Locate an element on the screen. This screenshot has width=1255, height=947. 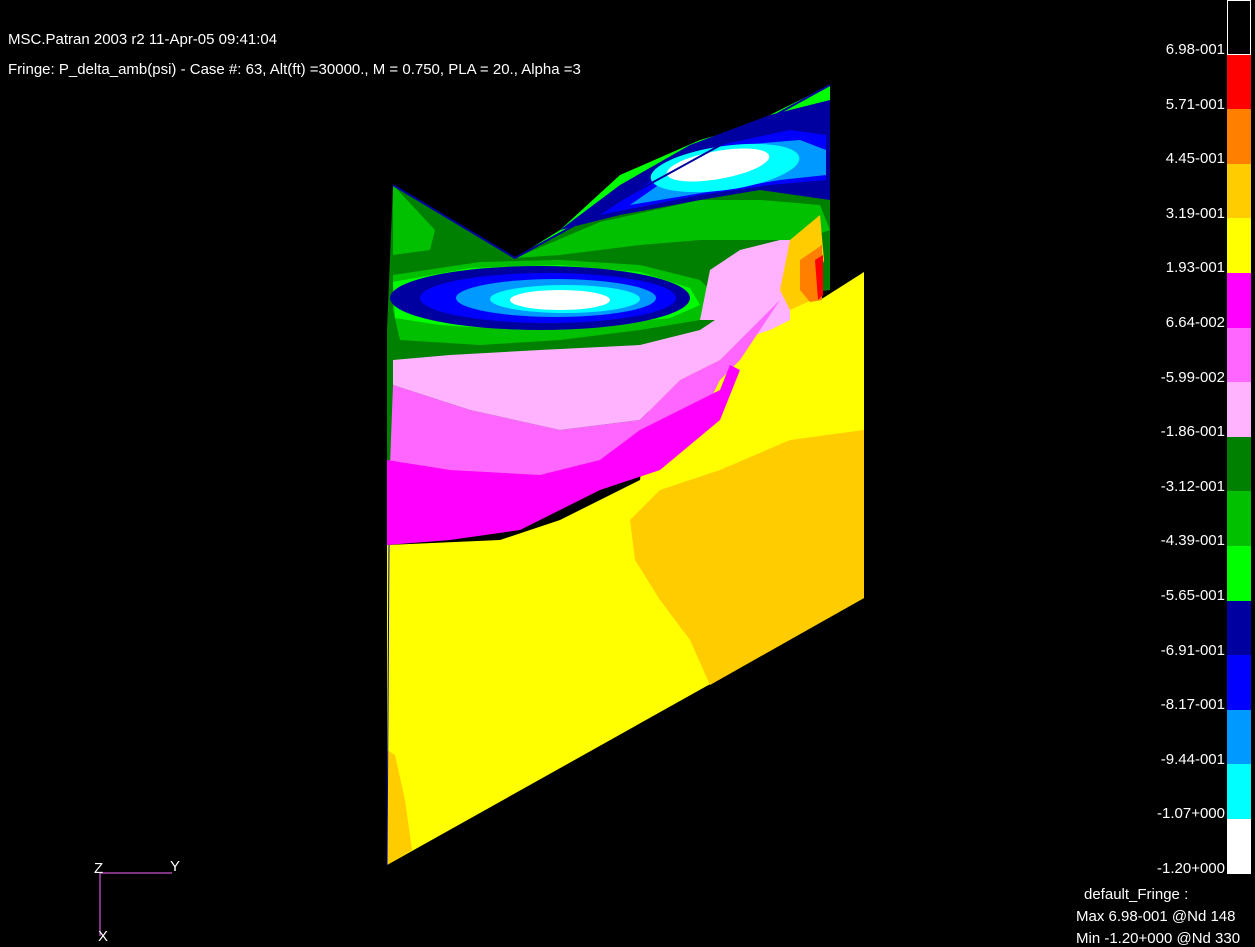
legend-max: Max 6.98-001 @Nd 148 is located at coordinates (1156, 916).